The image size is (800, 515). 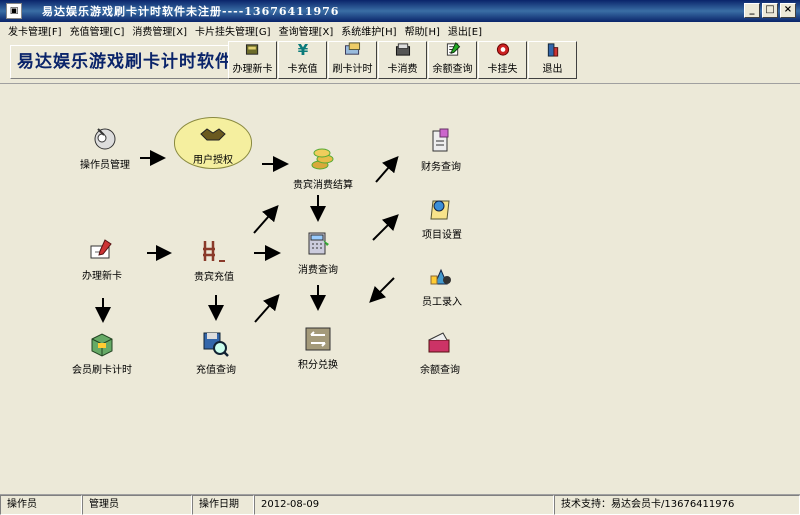 I want to click on card-swipe-icon, so click(x=352, y=48).